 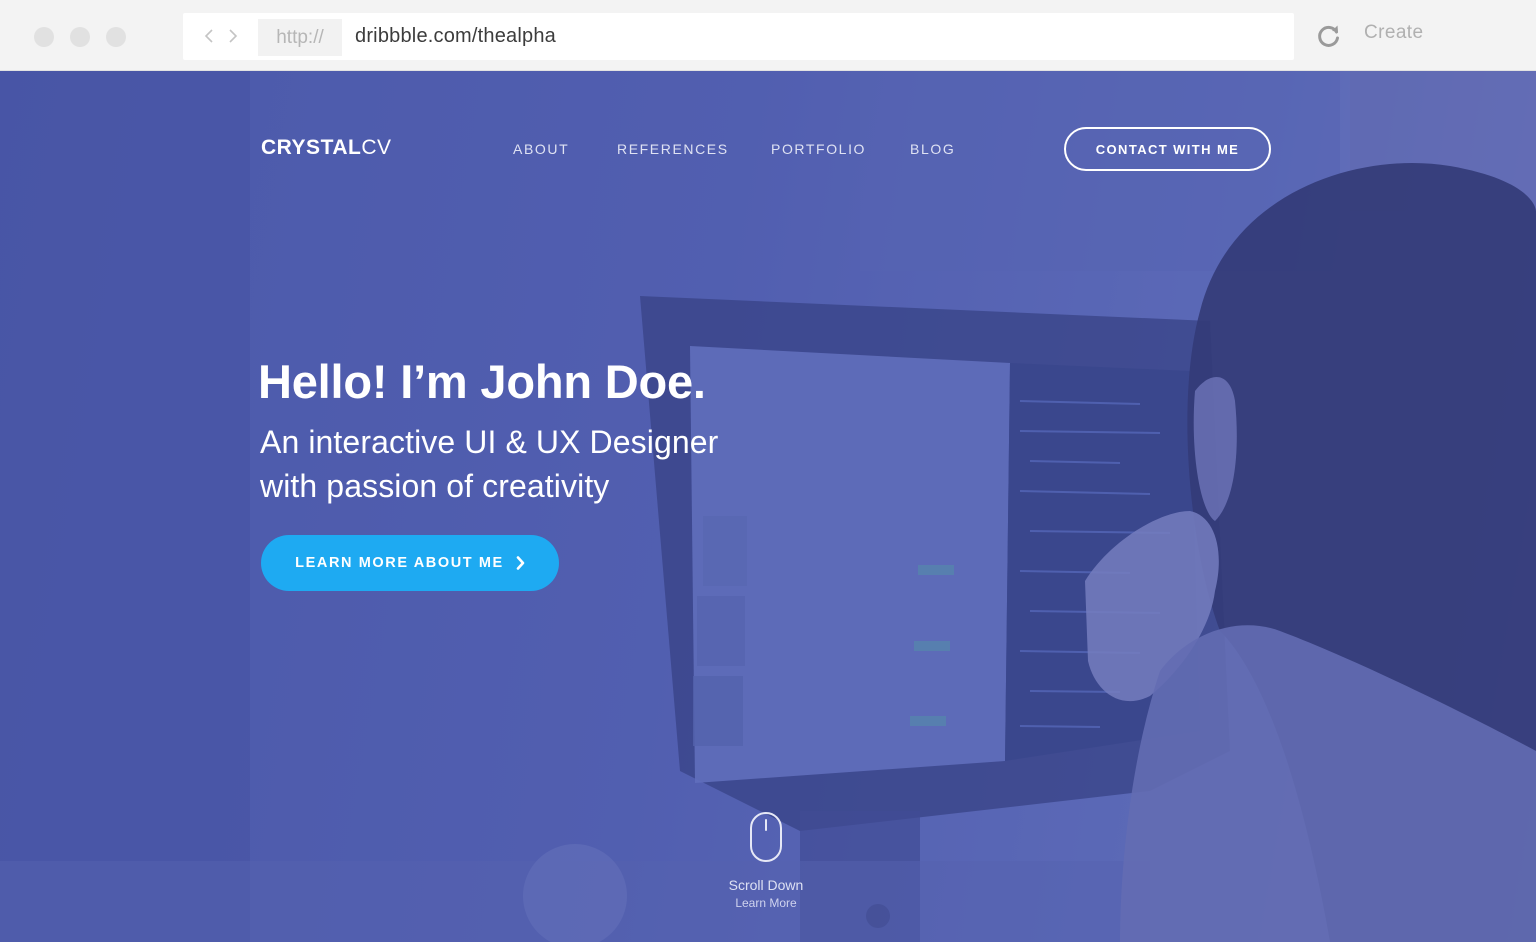 I want to click on nav-item-portfolio: PORTFOLIO, so click(x=818, y=149).